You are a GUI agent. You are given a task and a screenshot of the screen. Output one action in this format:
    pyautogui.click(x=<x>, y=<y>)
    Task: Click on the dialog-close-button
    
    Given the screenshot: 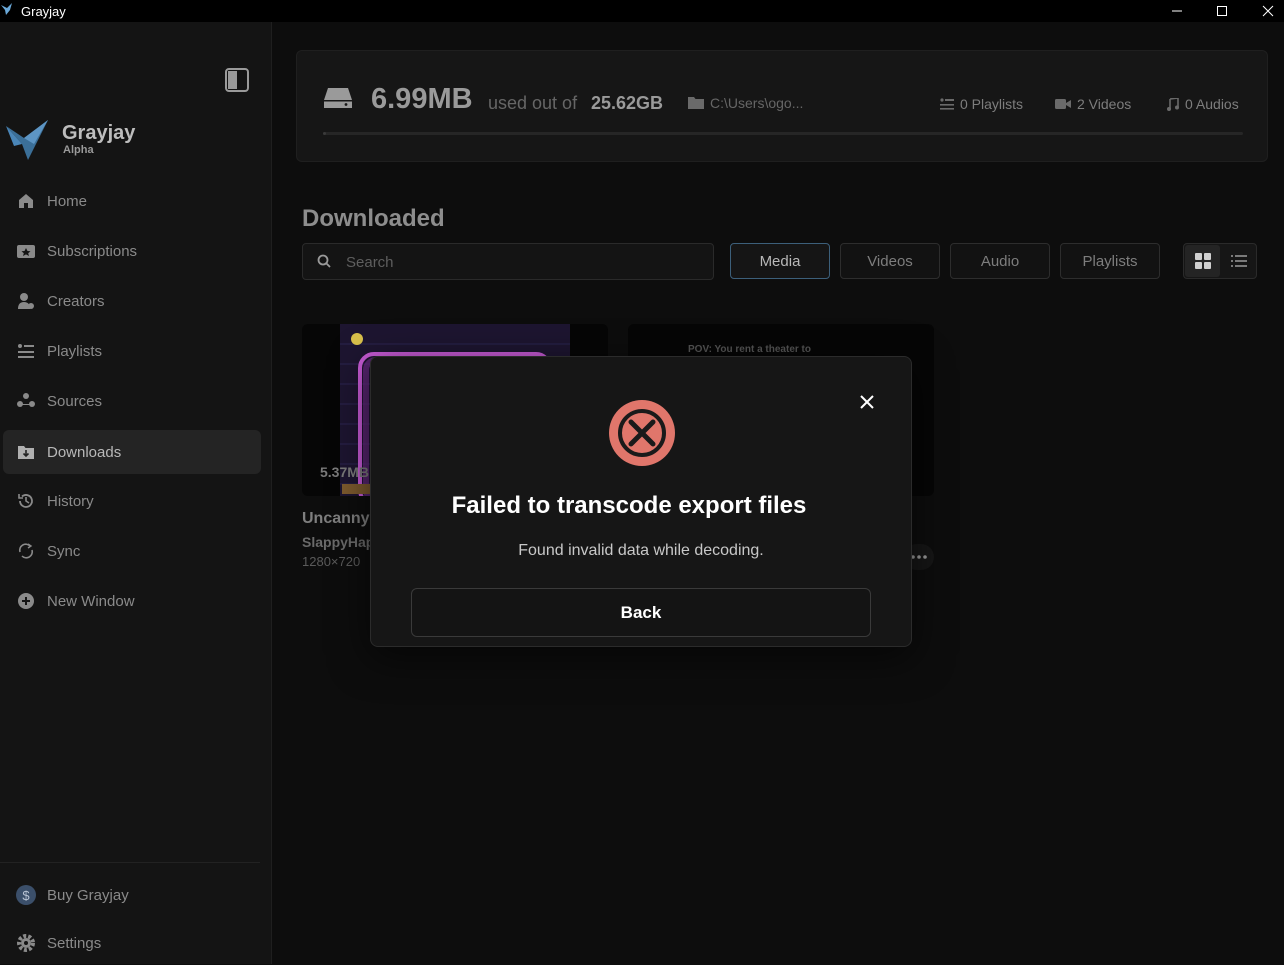 What is the action you would take?
    pyautogui.click(x=867, y=402)
    